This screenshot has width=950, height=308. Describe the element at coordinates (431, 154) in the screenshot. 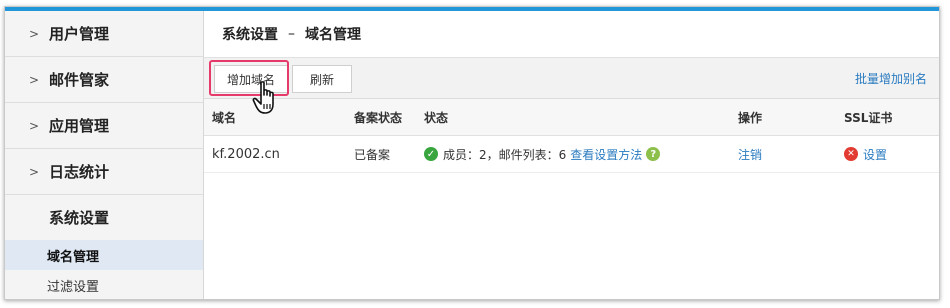

I see `check-circle-icon: ✓` at that location.